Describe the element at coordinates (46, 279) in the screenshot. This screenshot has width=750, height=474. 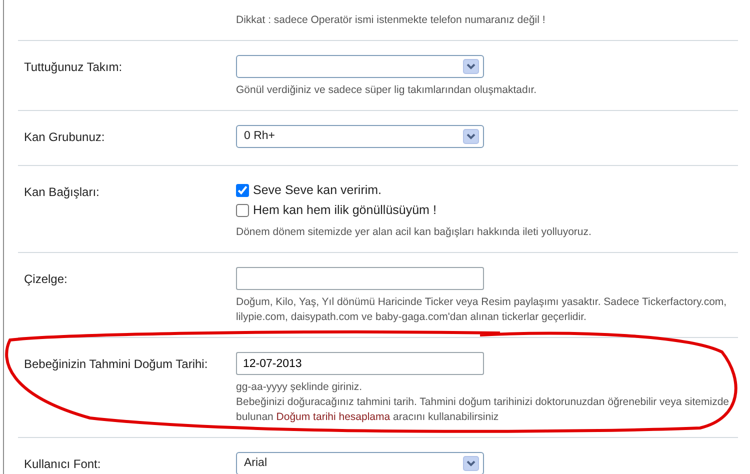
I see `field-label: Çizelge:` at that location.